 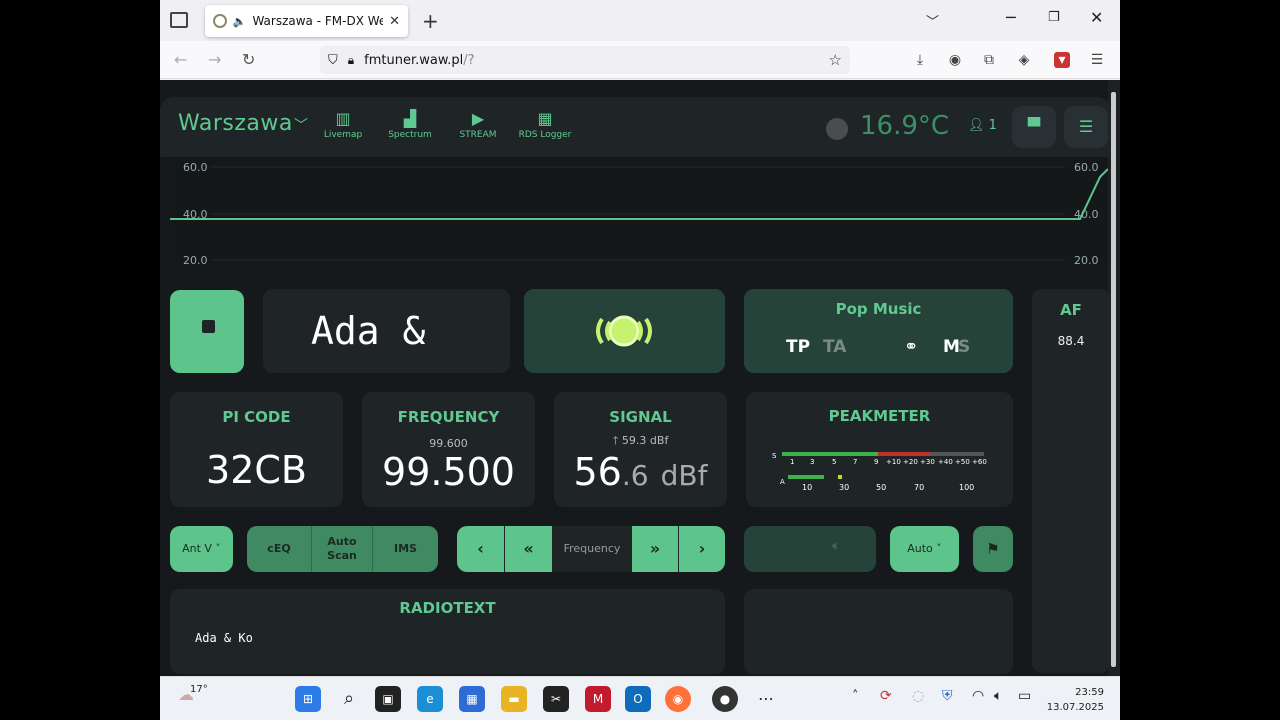 What do you see at coordinates (978, 696) in the screenshot?
I see `wifi-icon: ◠` at bounding box center [978, 696].